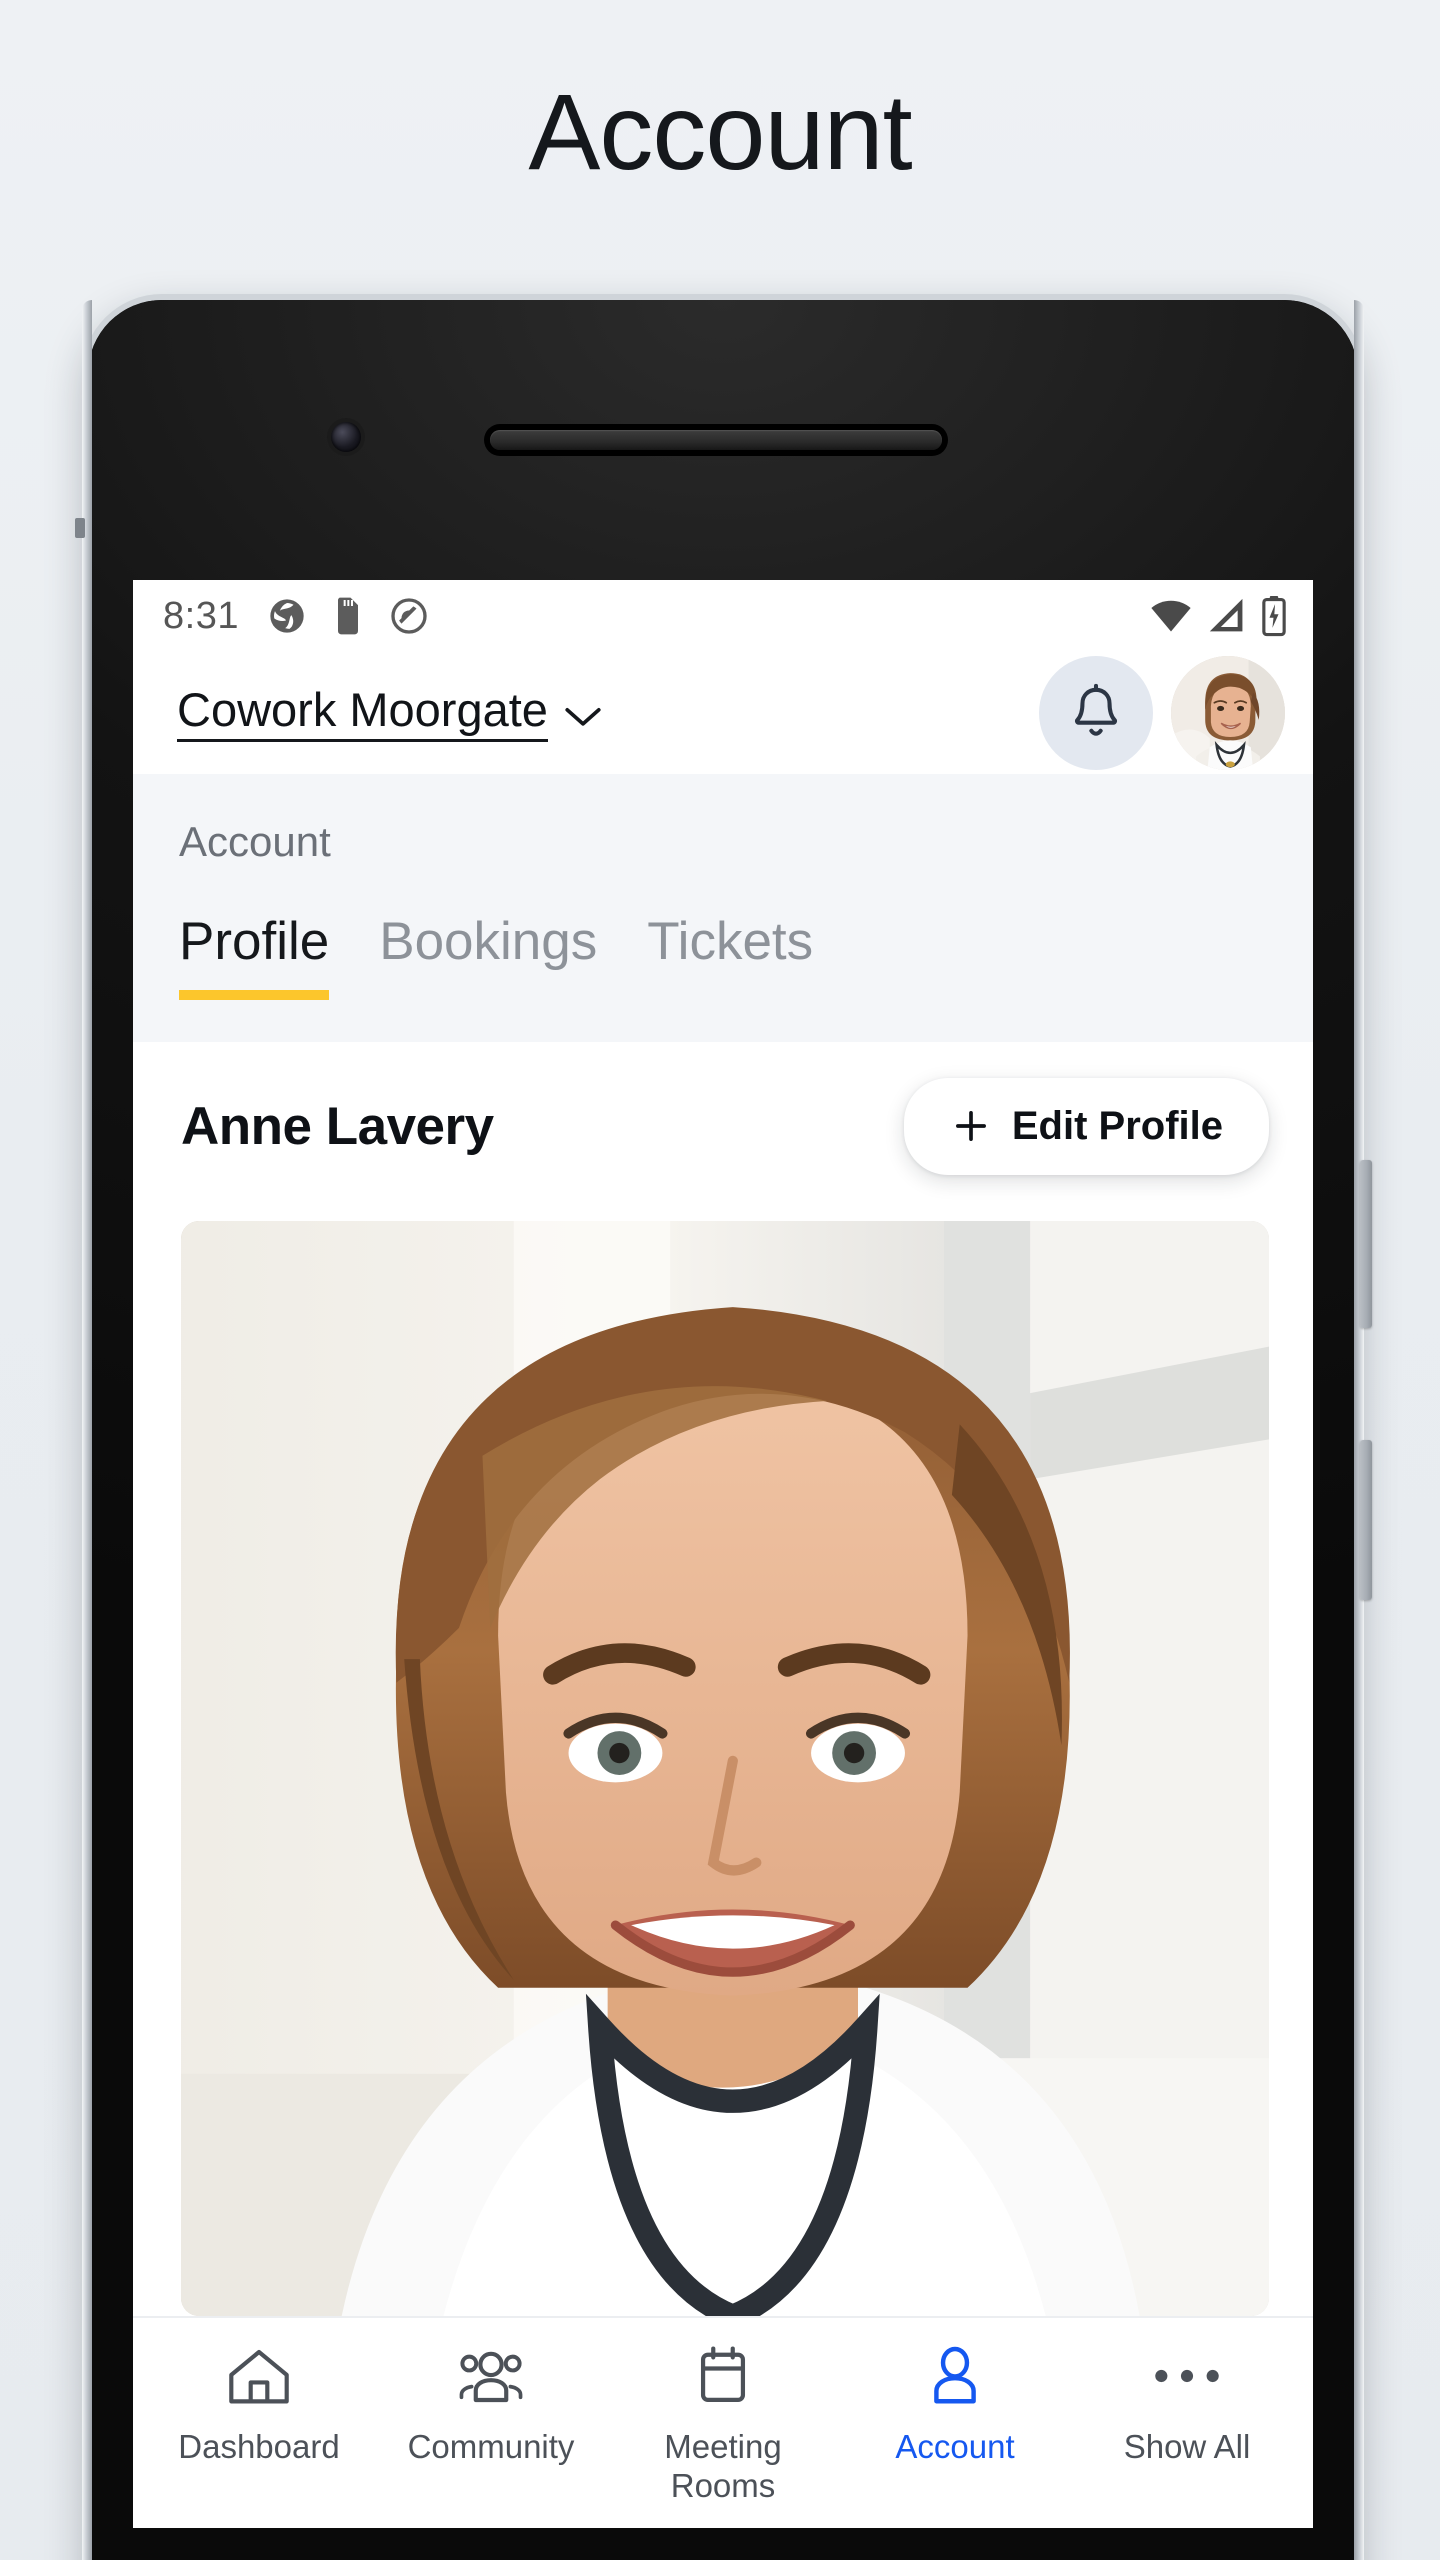  Describe the element at coordinates (955, 2376) in the screenshot. I see `person-icon` at that location.